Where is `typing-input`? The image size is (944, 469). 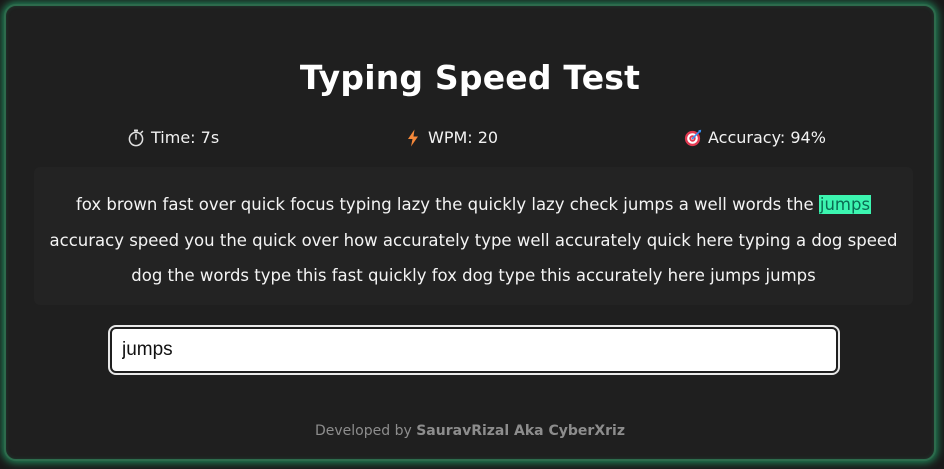 typing-input is located at coordinates (474, 350).